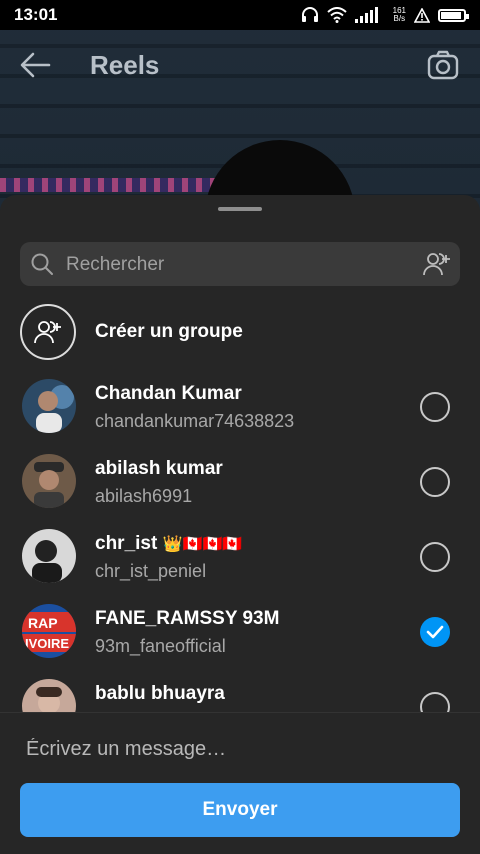 The width and height of the screenshot is (480, 854). What do you see at coordinates (195, 421) in the screenshot?
I see `contact-username: chandankumar74638823` at bounding box center [195, 421].